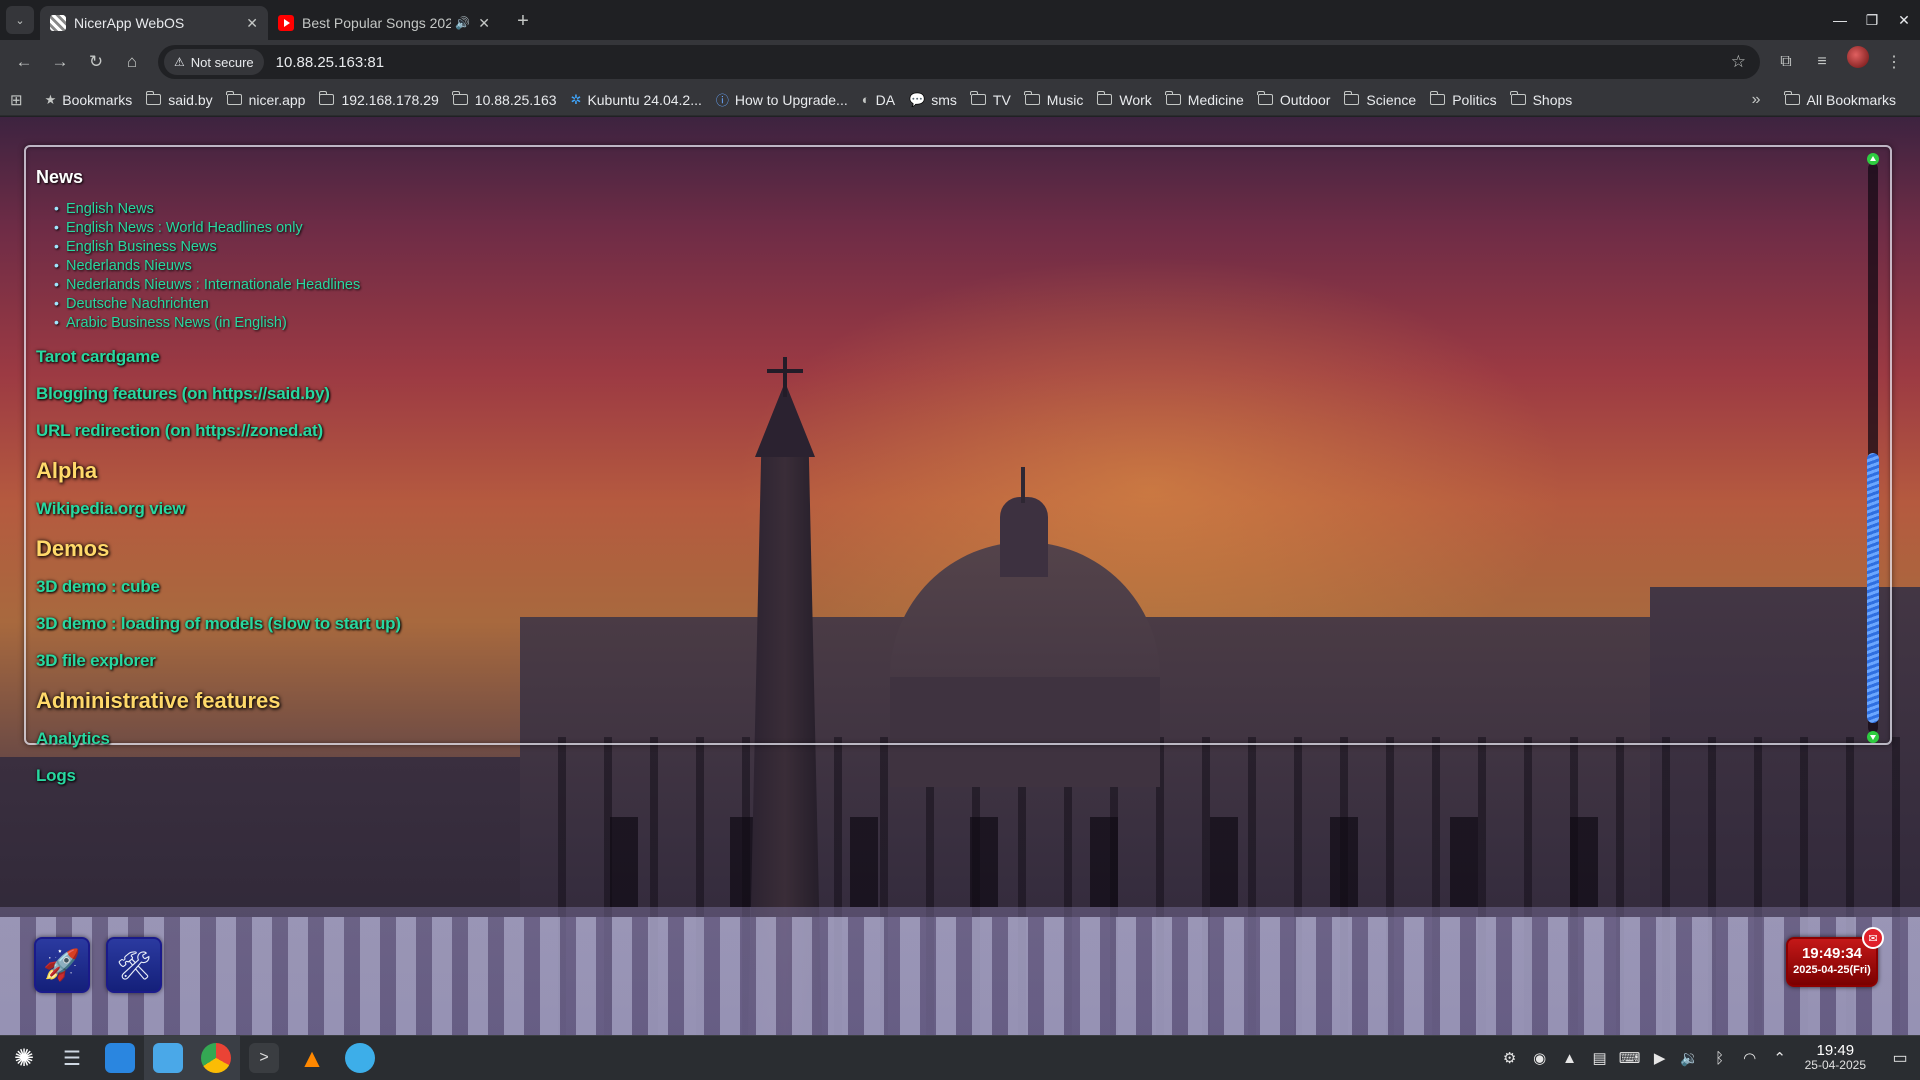 The image size is (1920, 1080). What do you see at coordinates (946, 587) in the screenshot?
I see `demo-cube-link: 3D demo : cube` at bounding box center [946, 587].